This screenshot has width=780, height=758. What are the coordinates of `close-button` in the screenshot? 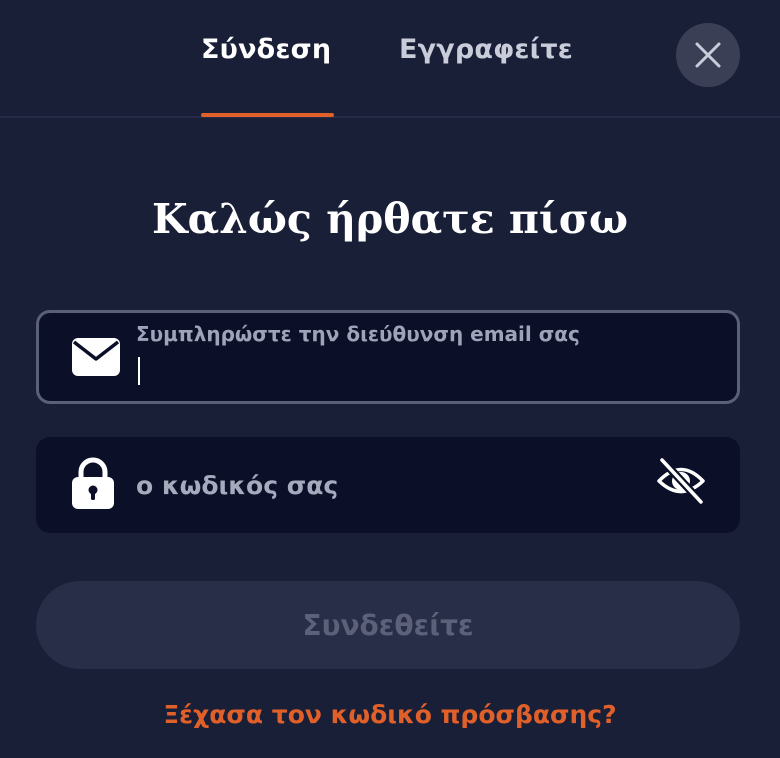 It's located at (708, 55).